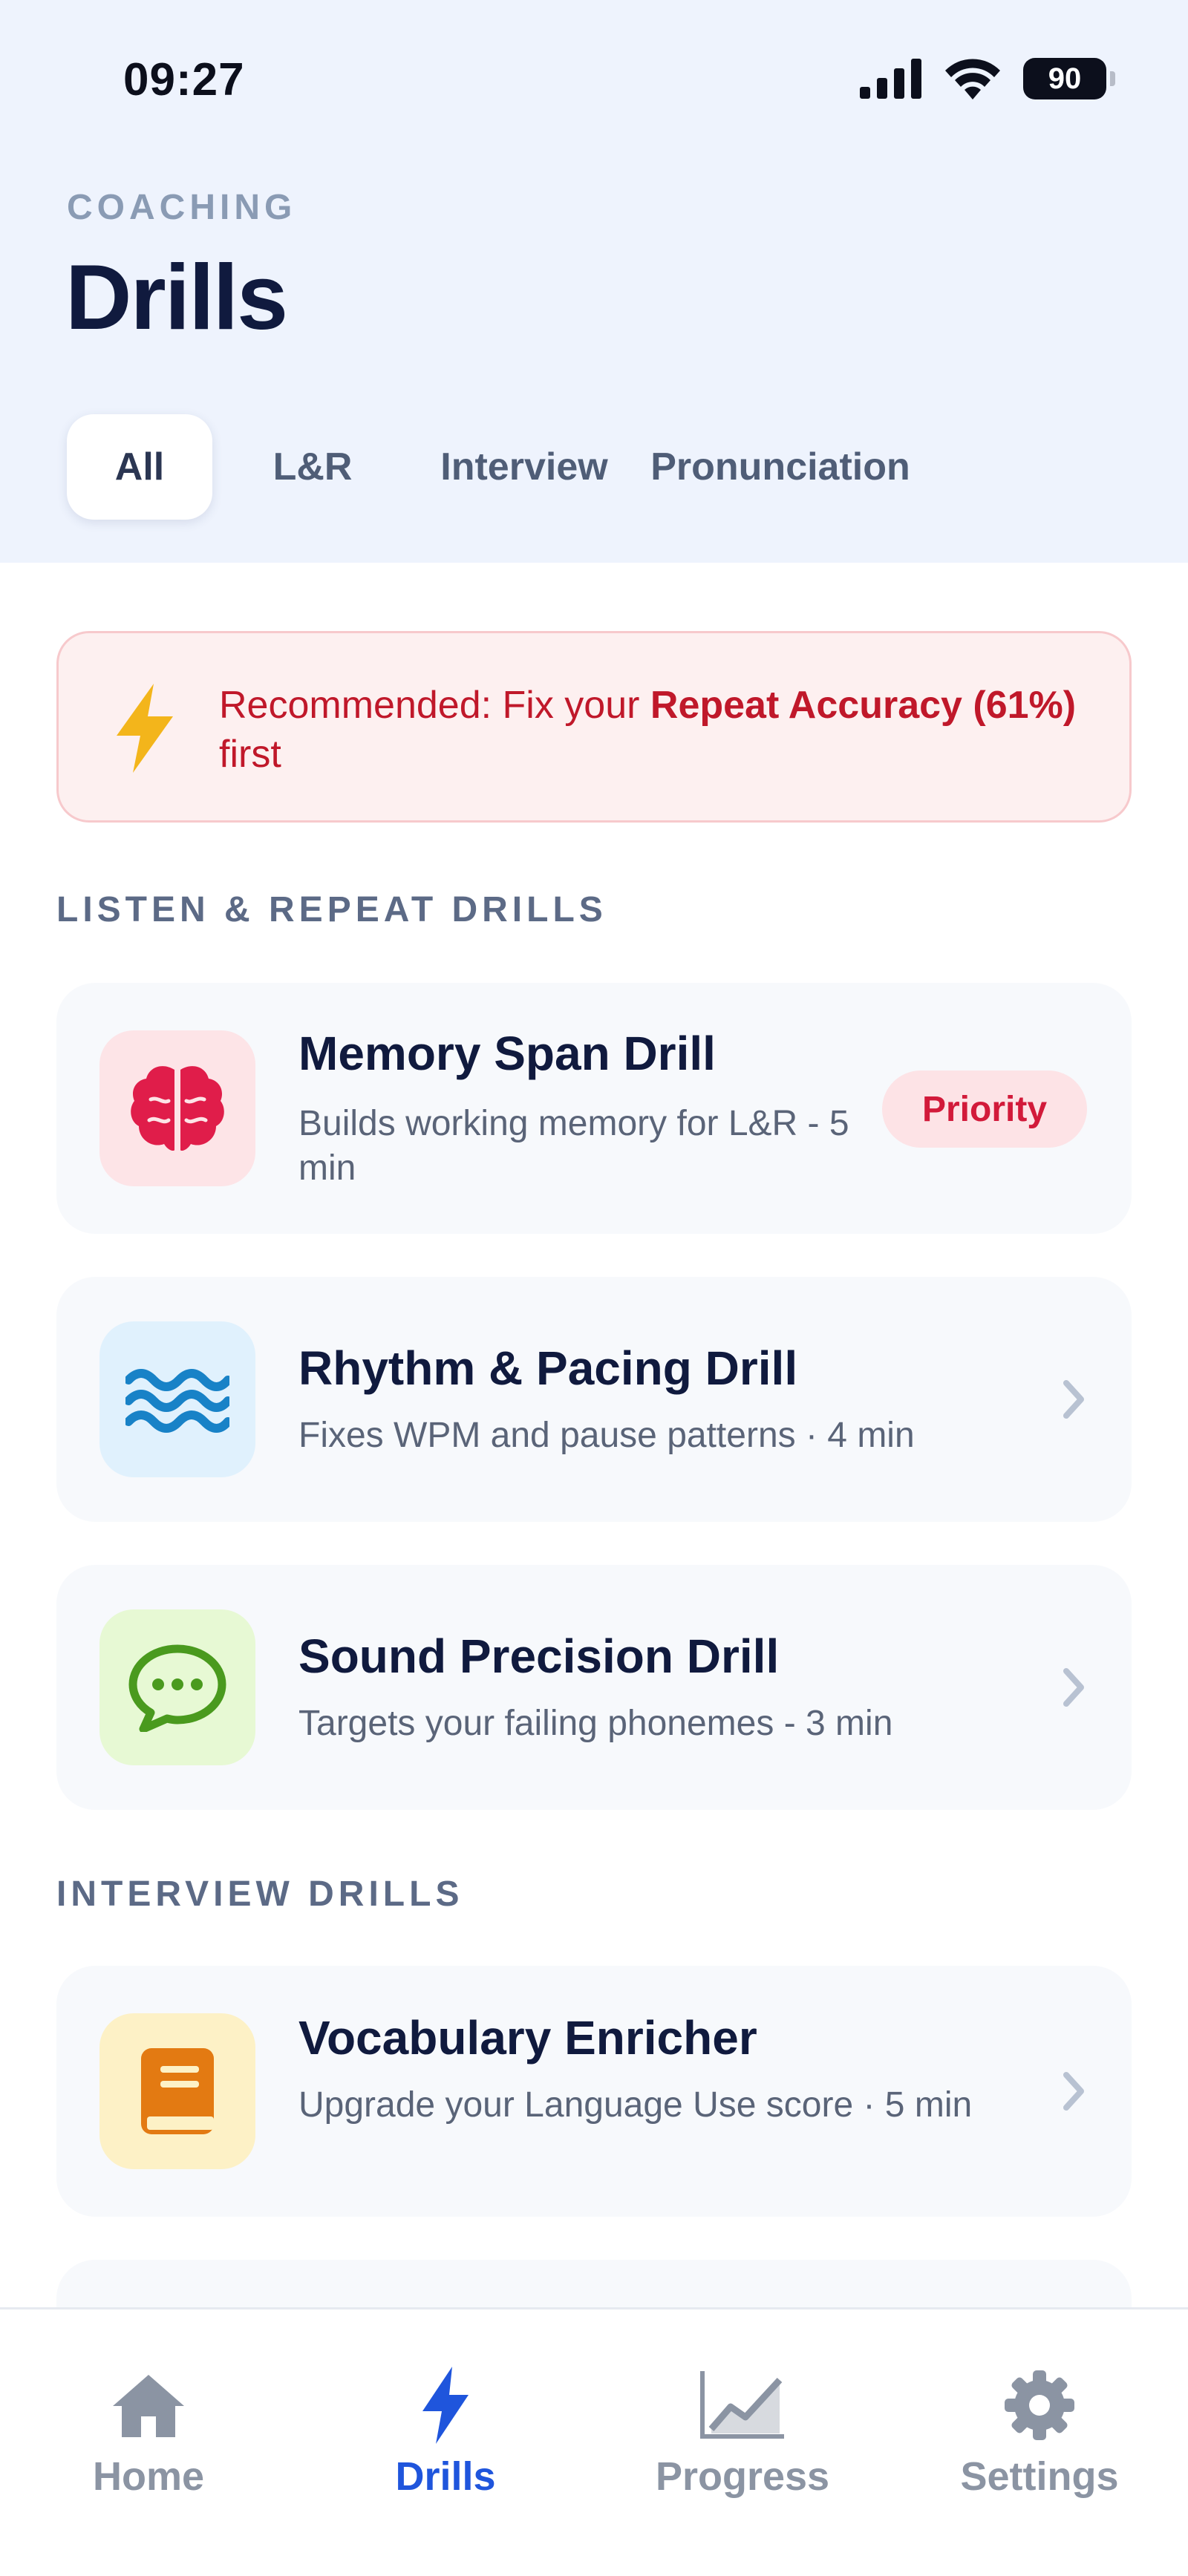  I want to click on book-icon, so click(177, 2091).